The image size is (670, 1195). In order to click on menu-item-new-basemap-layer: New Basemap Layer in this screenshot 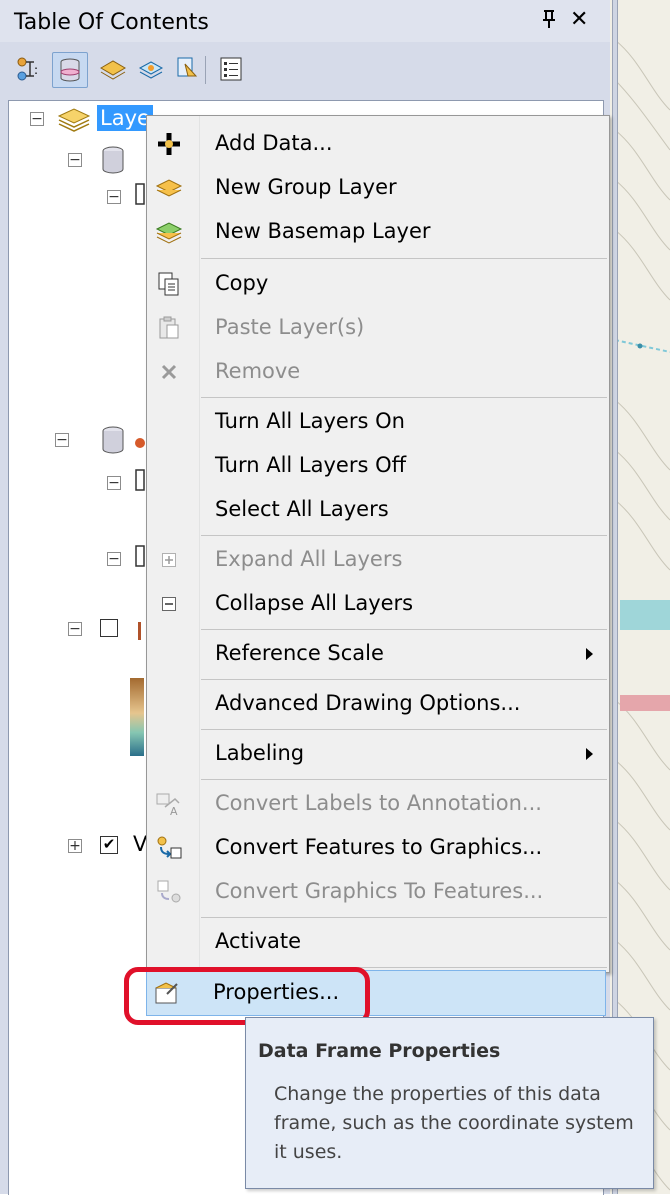, I will do `click(378, 232)`.